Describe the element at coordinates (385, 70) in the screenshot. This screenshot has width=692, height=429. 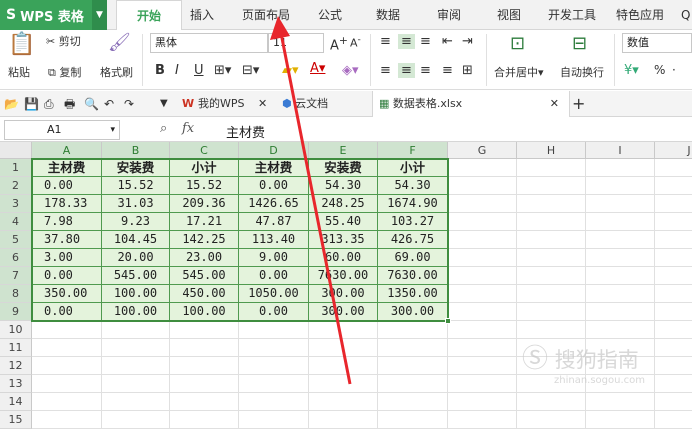
I see `align-left-icon: ≡` at that location.